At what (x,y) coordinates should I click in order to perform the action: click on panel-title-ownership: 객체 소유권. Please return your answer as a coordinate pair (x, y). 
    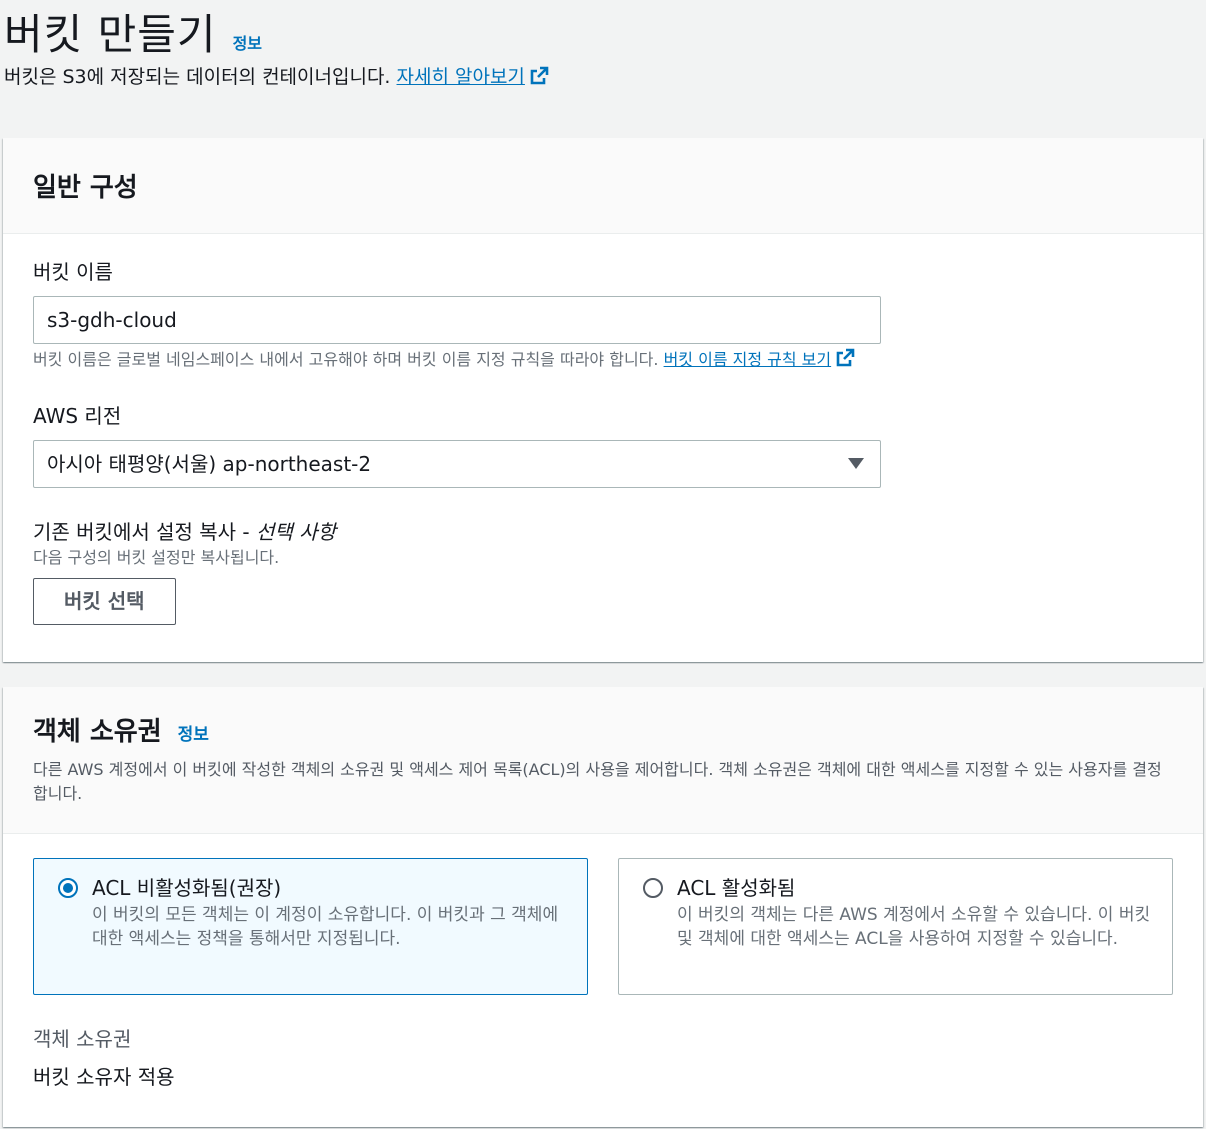
    Looking at the image, I should click on (97, 732).